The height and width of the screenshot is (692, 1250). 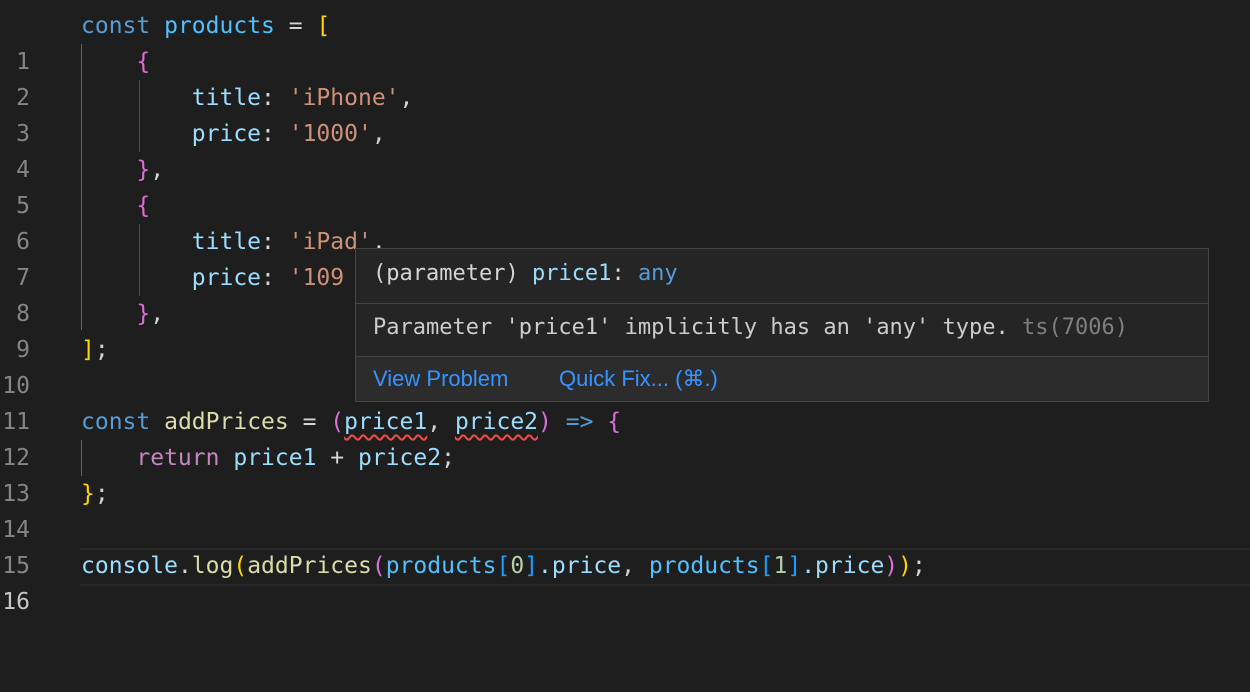 What do you see at coordinates (440, 379) in the screenshot?
I see `view-problem-link: View Problem` at bounding box center [440, 379].